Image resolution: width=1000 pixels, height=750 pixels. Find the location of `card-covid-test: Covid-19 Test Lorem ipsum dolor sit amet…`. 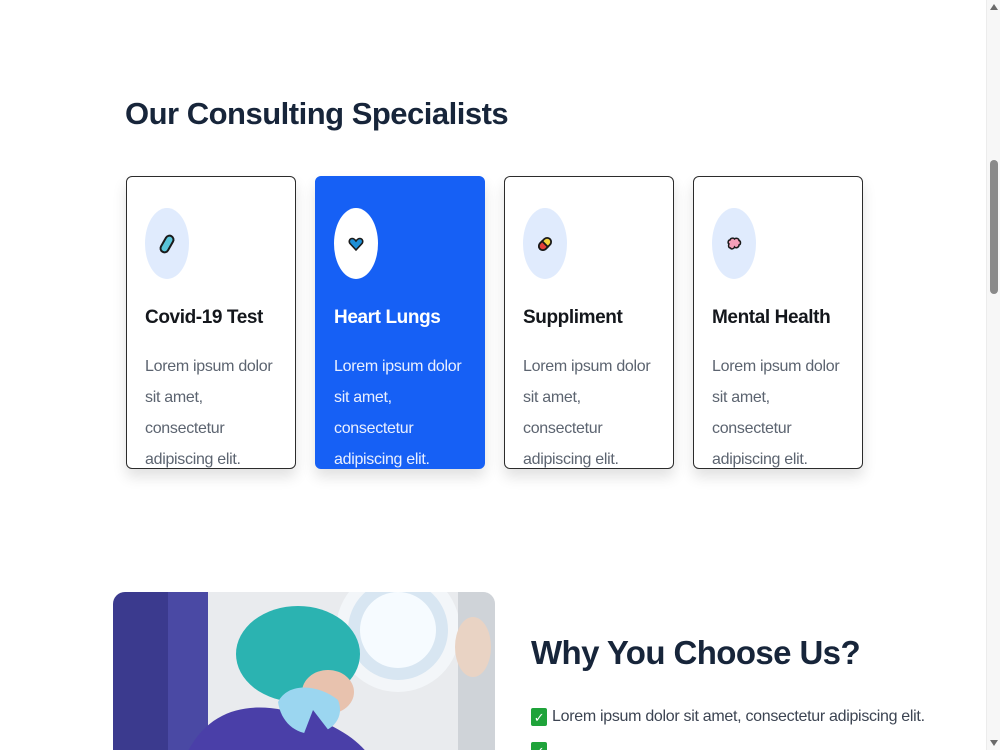

card-covid-test: Covid-19 Test Lorem ipsum dolor sit amet… is located at coordinates (211, 322).